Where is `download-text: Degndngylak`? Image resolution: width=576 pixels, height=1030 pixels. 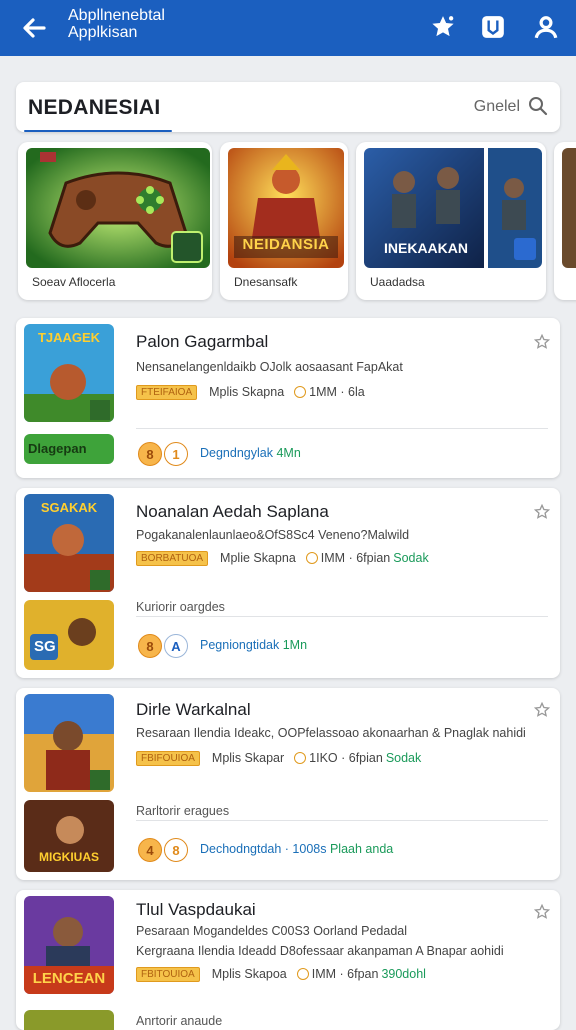
download-text: Degndngylak is located at coordinates (236, 453).